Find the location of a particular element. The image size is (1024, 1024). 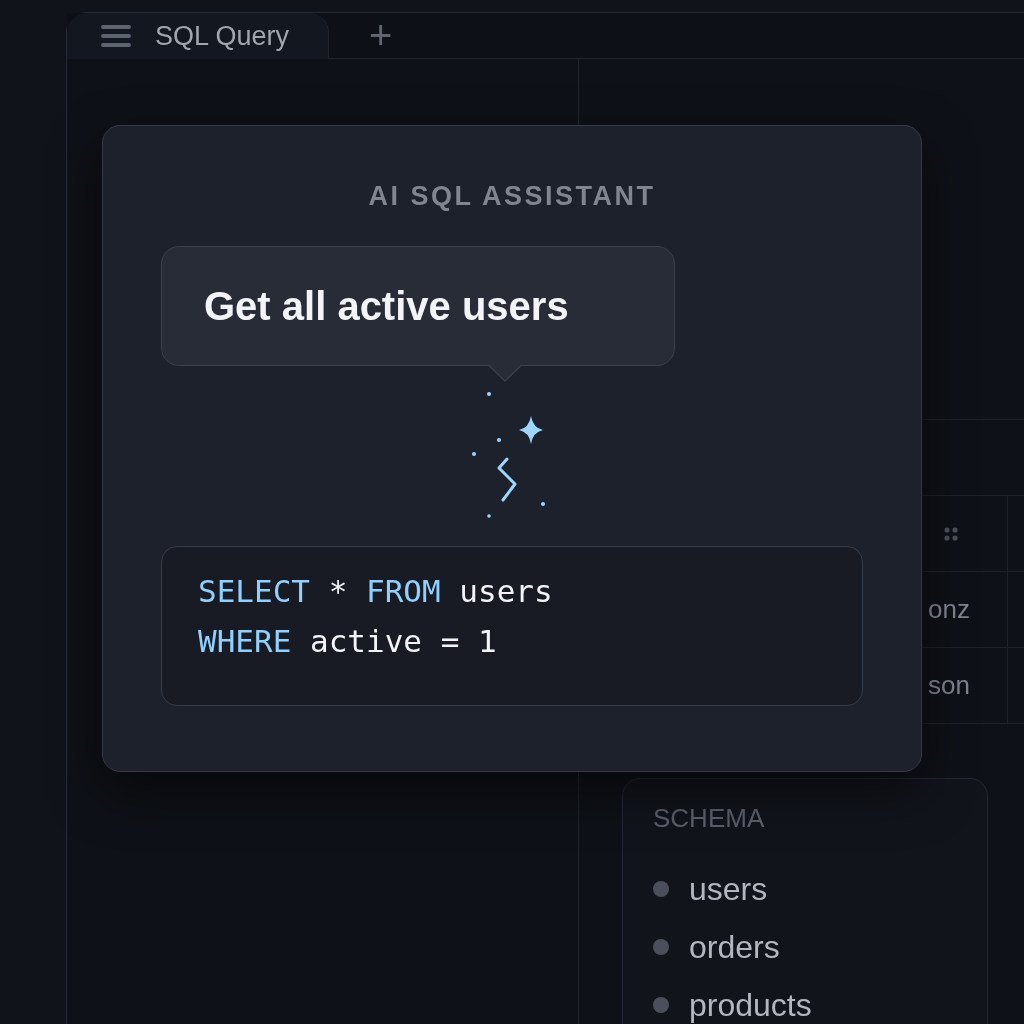

table-name: users is located at coordinates (728, 889).